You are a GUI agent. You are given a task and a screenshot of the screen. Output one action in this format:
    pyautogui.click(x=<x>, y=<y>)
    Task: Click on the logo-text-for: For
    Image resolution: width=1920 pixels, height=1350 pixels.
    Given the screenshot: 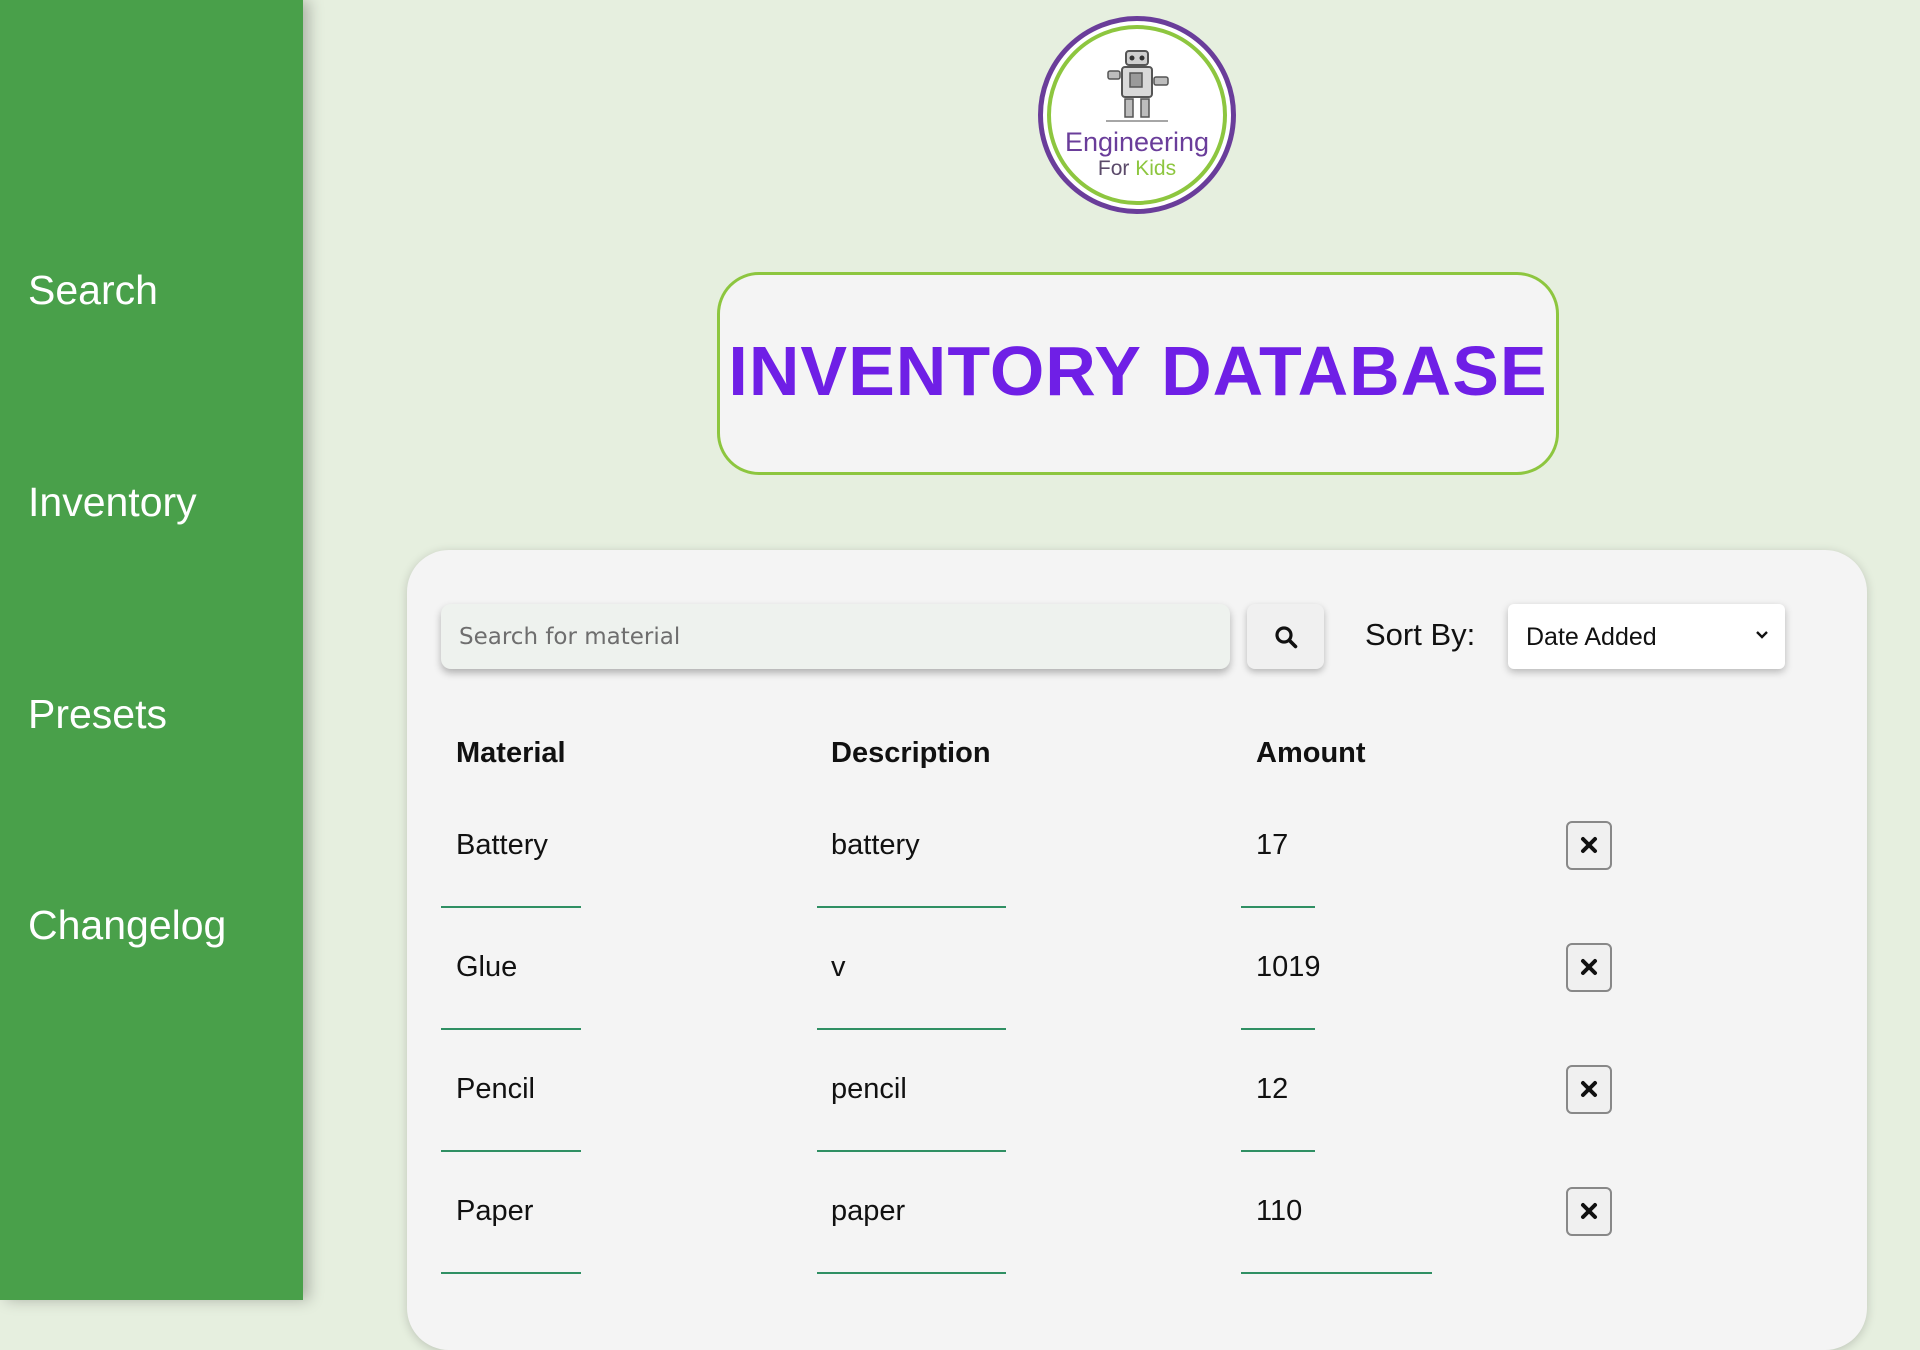 What is the action you would take?
    pyautogui.click(x=1113, y=168)
    